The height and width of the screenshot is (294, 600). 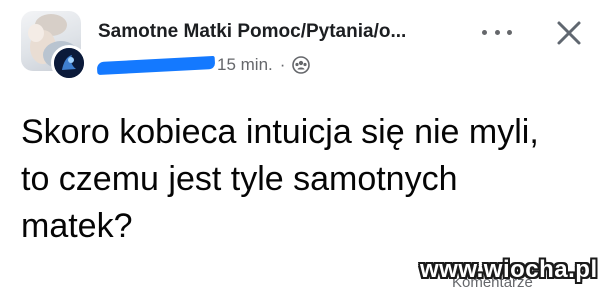 I want to click on user-avatar, so click(x=69, y=63).